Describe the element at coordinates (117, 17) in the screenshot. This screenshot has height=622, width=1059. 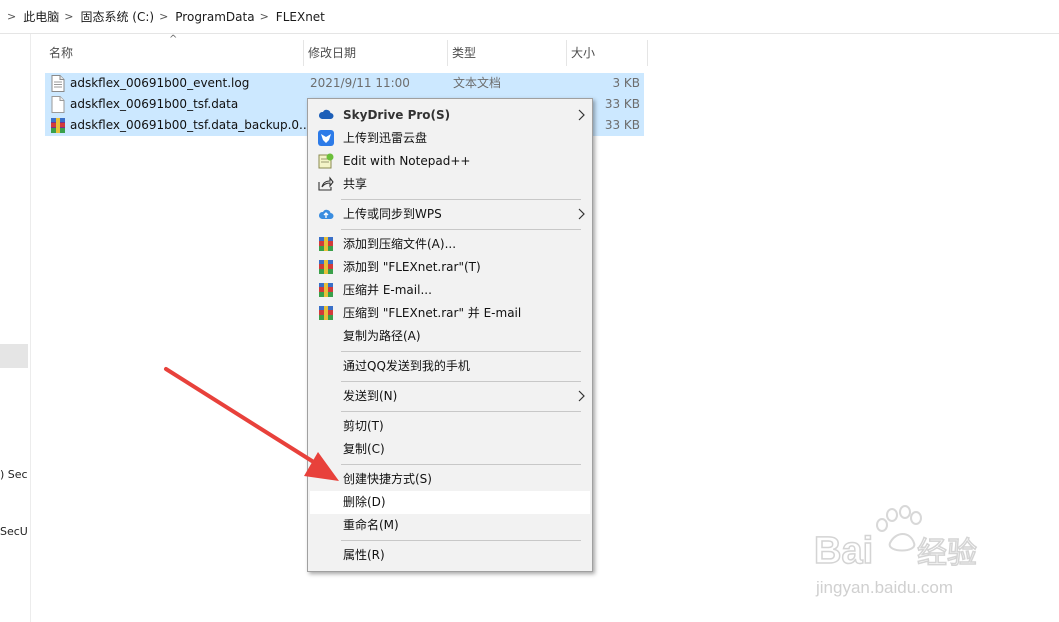
I see `breadcrumb-label: 固态系统 (C:)` at that location.